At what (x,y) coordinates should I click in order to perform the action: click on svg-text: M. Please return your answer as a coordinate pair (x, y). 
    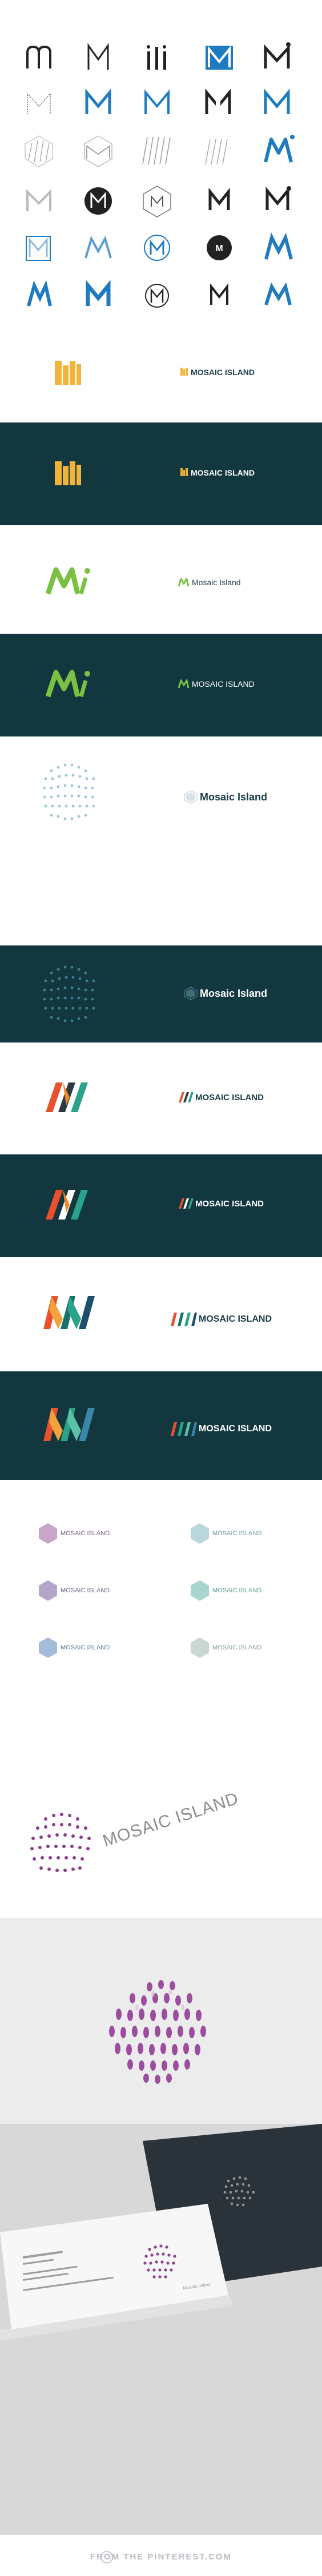
    Looking at the image, I should click on (219, 248).